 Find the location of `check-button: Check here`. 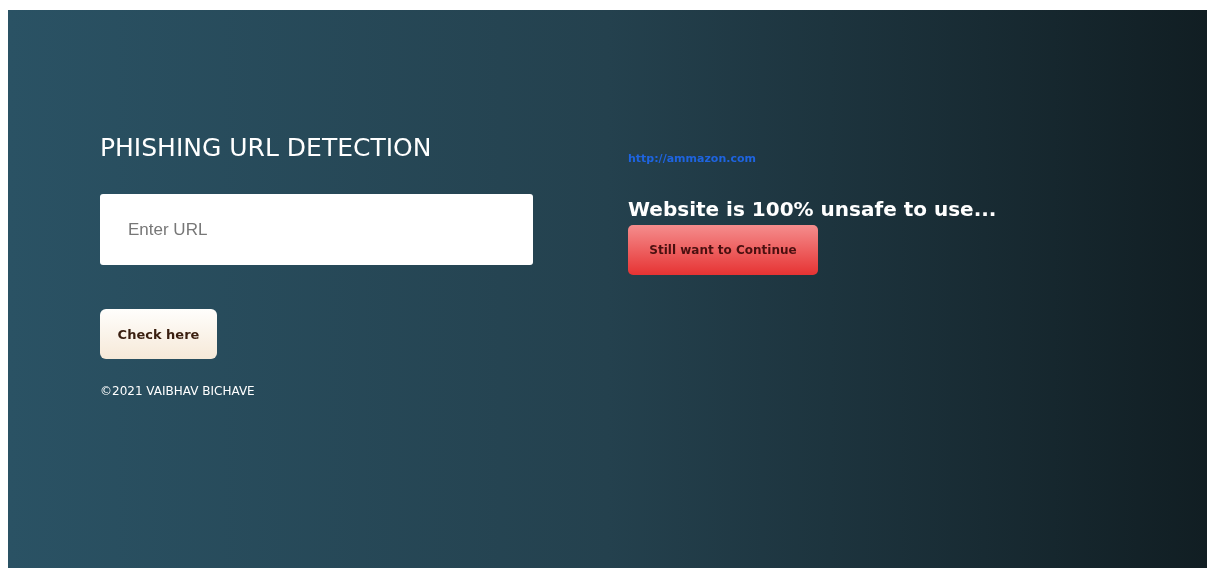

check-button: Check here is located at coordinates (158, 334).